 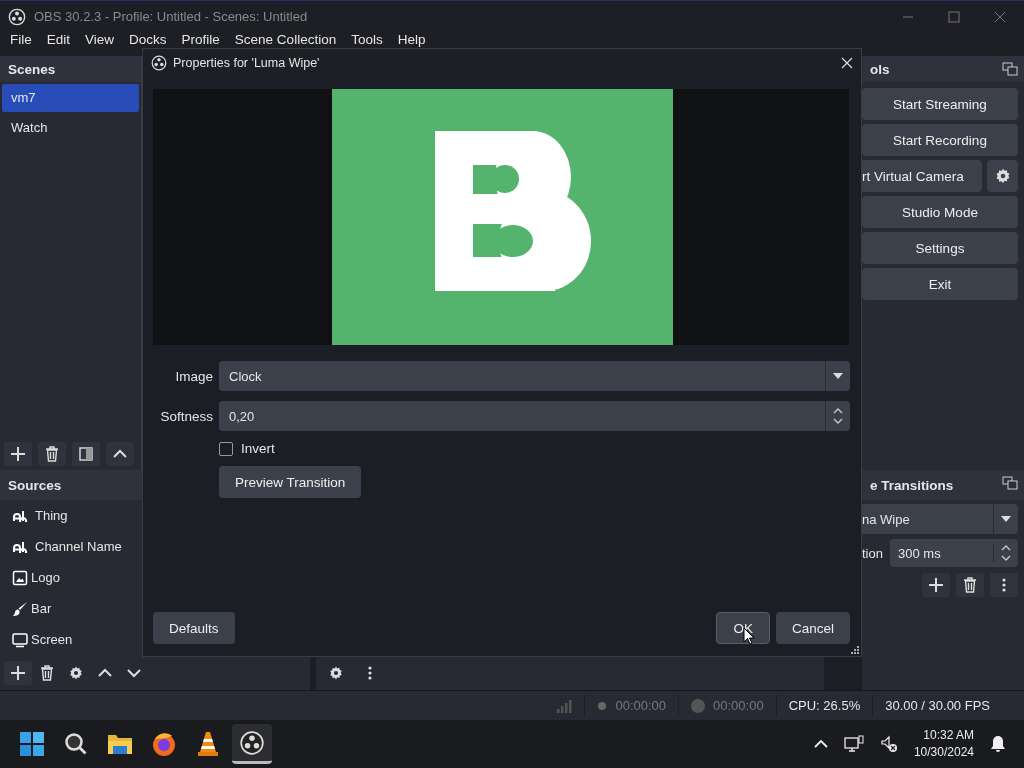 I want to click on source-item: Screen, so click(x=52, y=639).